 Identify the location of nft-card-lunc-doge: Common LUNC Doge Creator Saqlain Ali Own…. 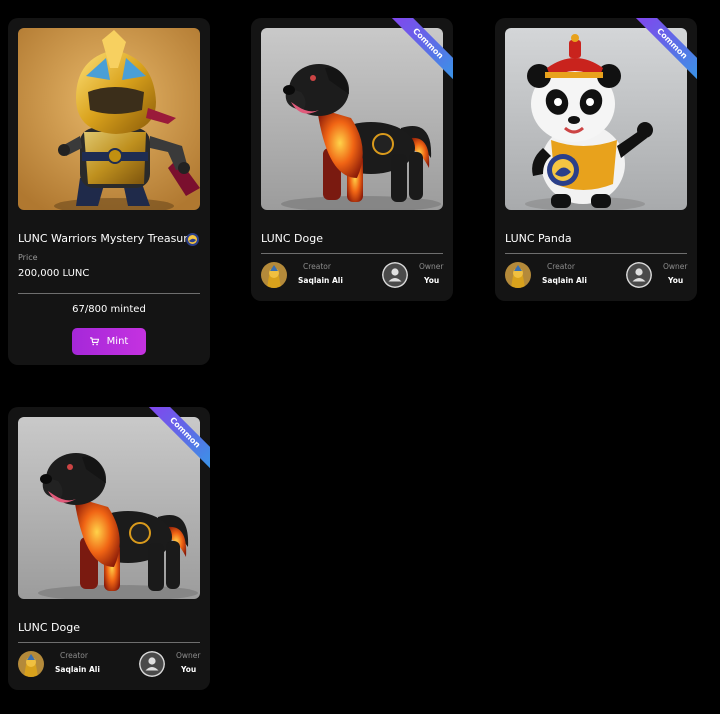
(352, 159).